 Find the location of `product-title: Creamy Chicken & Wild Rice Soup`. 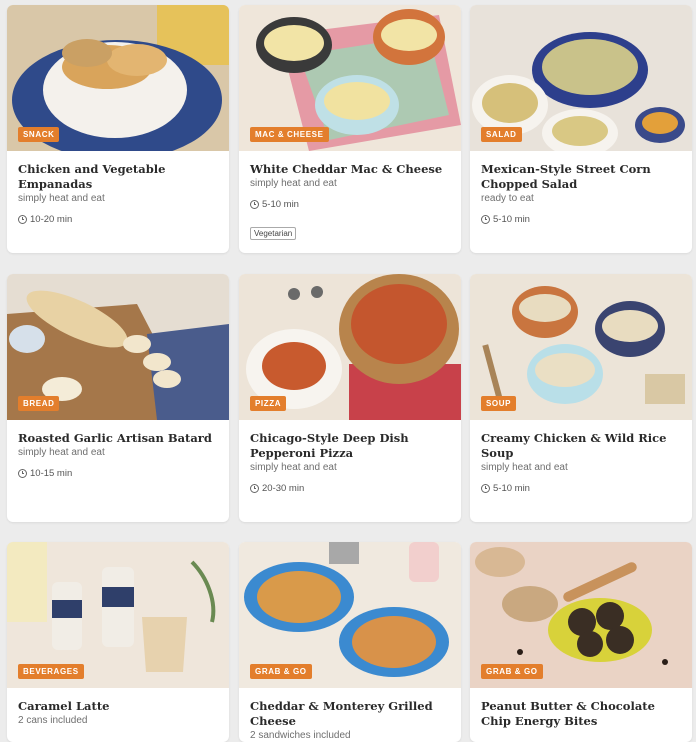

product-title: Creamy Chicken & Wild Rice Soup is located at coordinates (581, 446).